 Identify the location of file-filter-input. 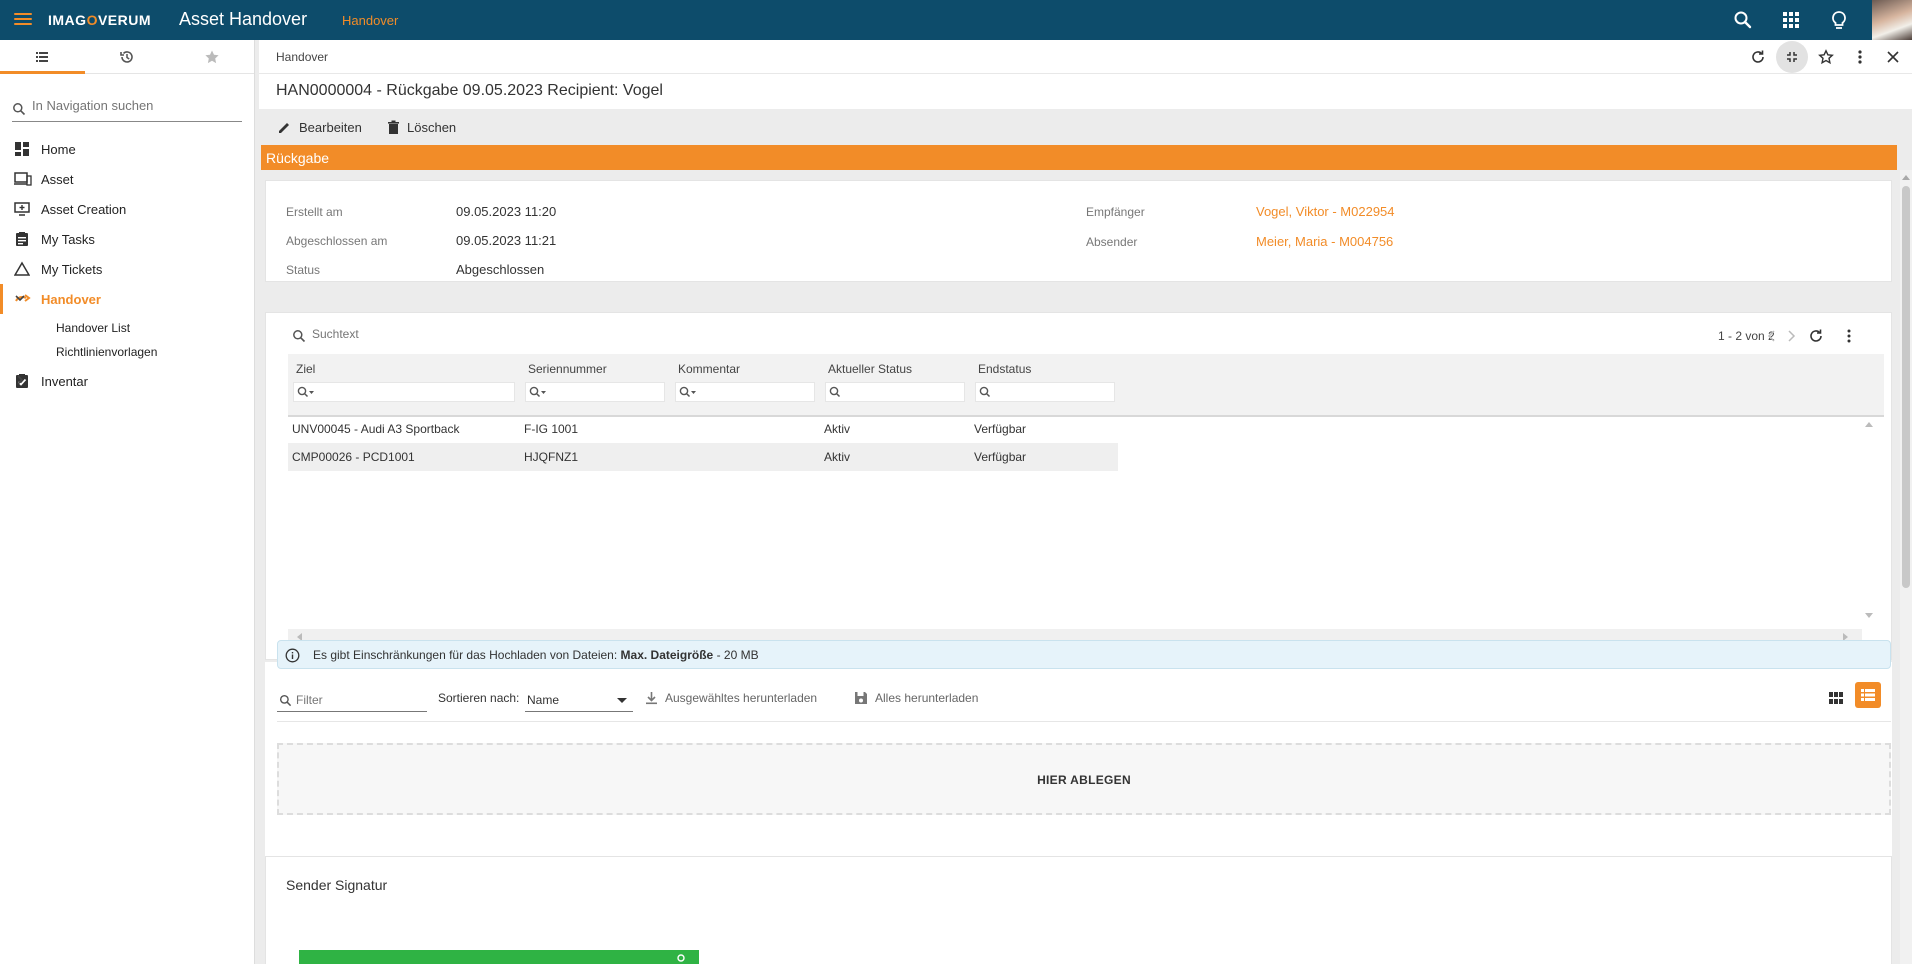
(358, 700).